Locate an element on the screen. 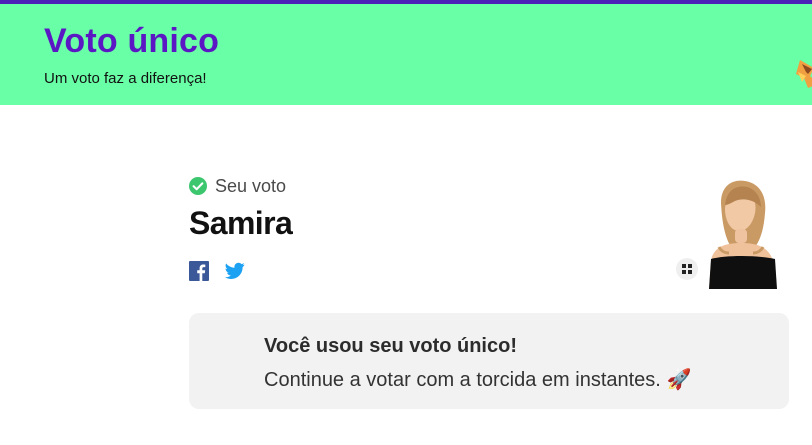  vote-status: Seu voto is located at coordinates (237, 186).